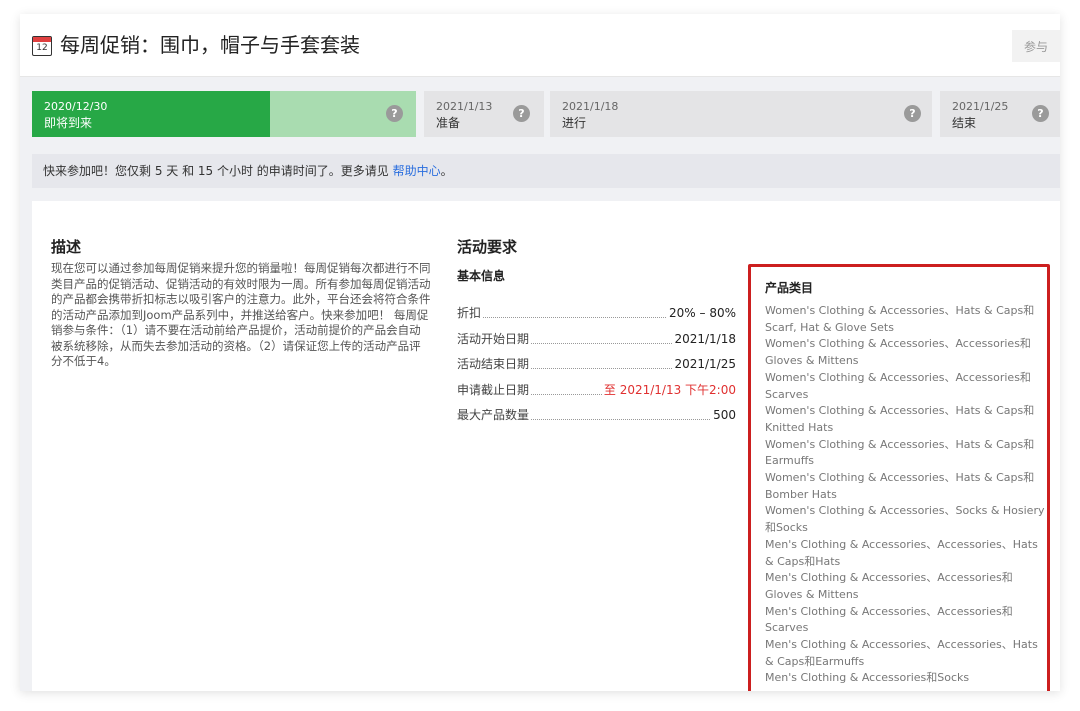 The height and width of the screenshot is (711, 1080). Describe the element at coordinates (704, 364) in the screenshot. I see `requirement-value: 2021/1/25` at that location.